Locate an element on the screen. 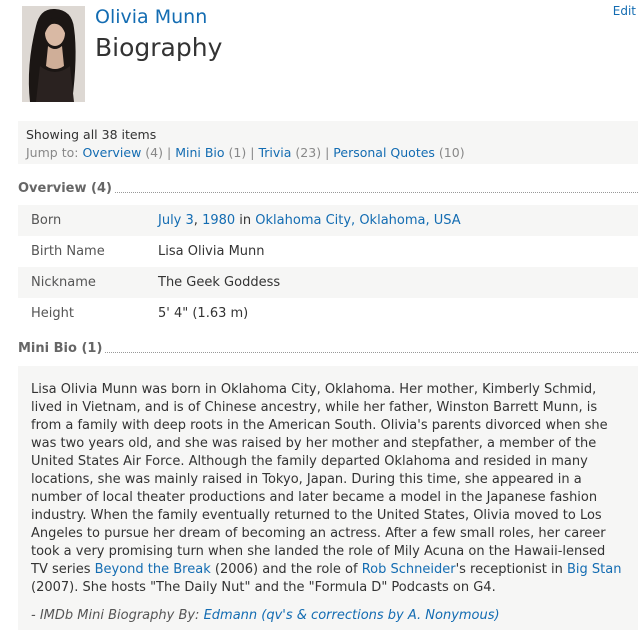 This screenshot has height=643, width=642. bio-text-part: 's receptionist in is located at coordinates (511, 569).